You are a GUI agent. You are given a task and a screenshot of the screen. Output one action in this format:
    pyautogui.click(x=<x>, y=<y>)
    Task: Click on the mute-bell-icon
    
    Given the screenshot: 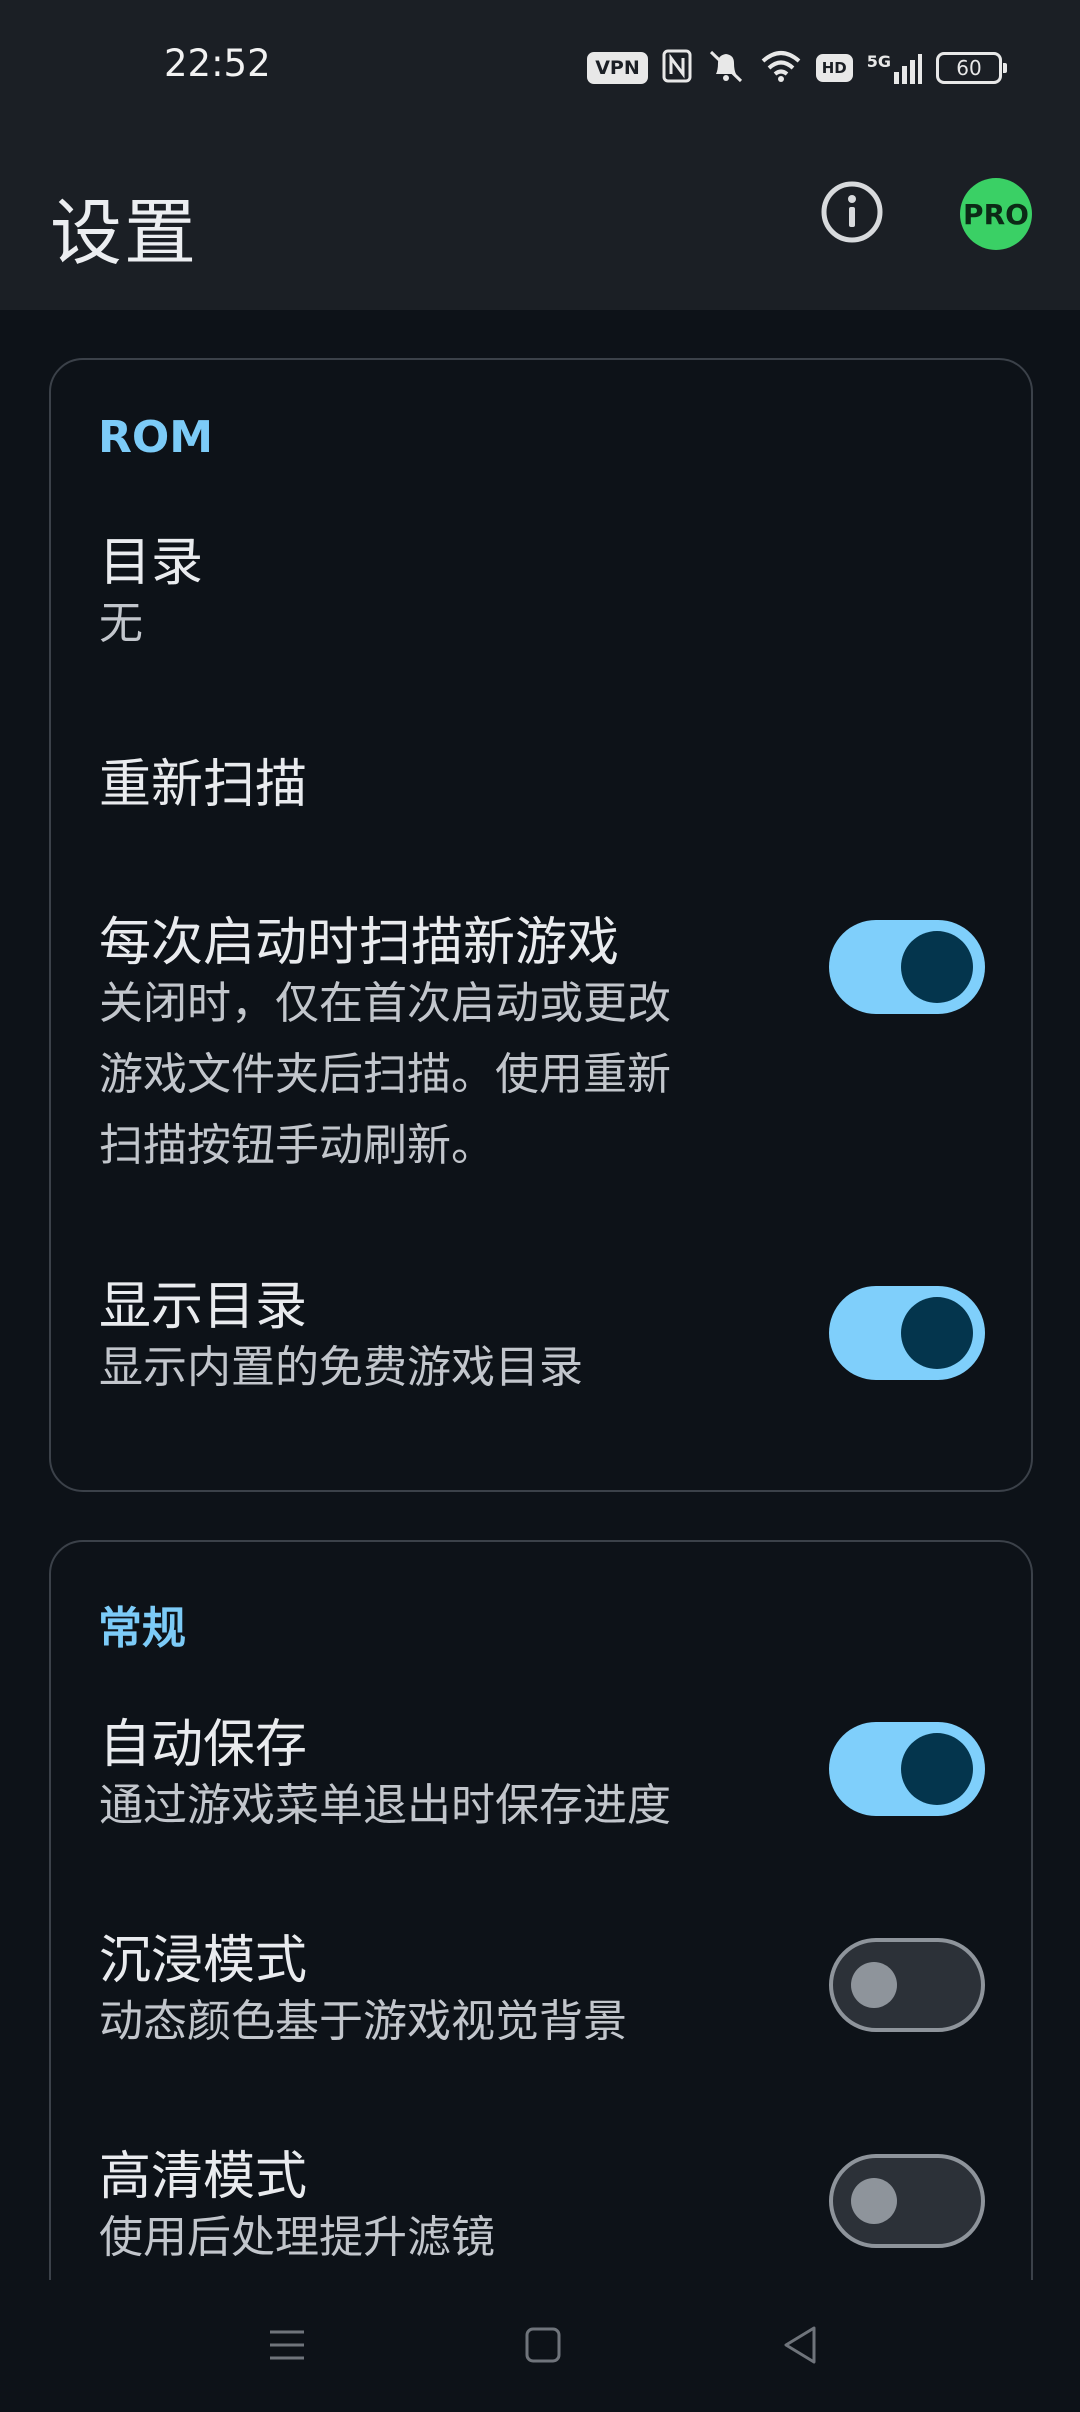 What is the action you would take?
    pyautogui.click(x=726, y=68)
    